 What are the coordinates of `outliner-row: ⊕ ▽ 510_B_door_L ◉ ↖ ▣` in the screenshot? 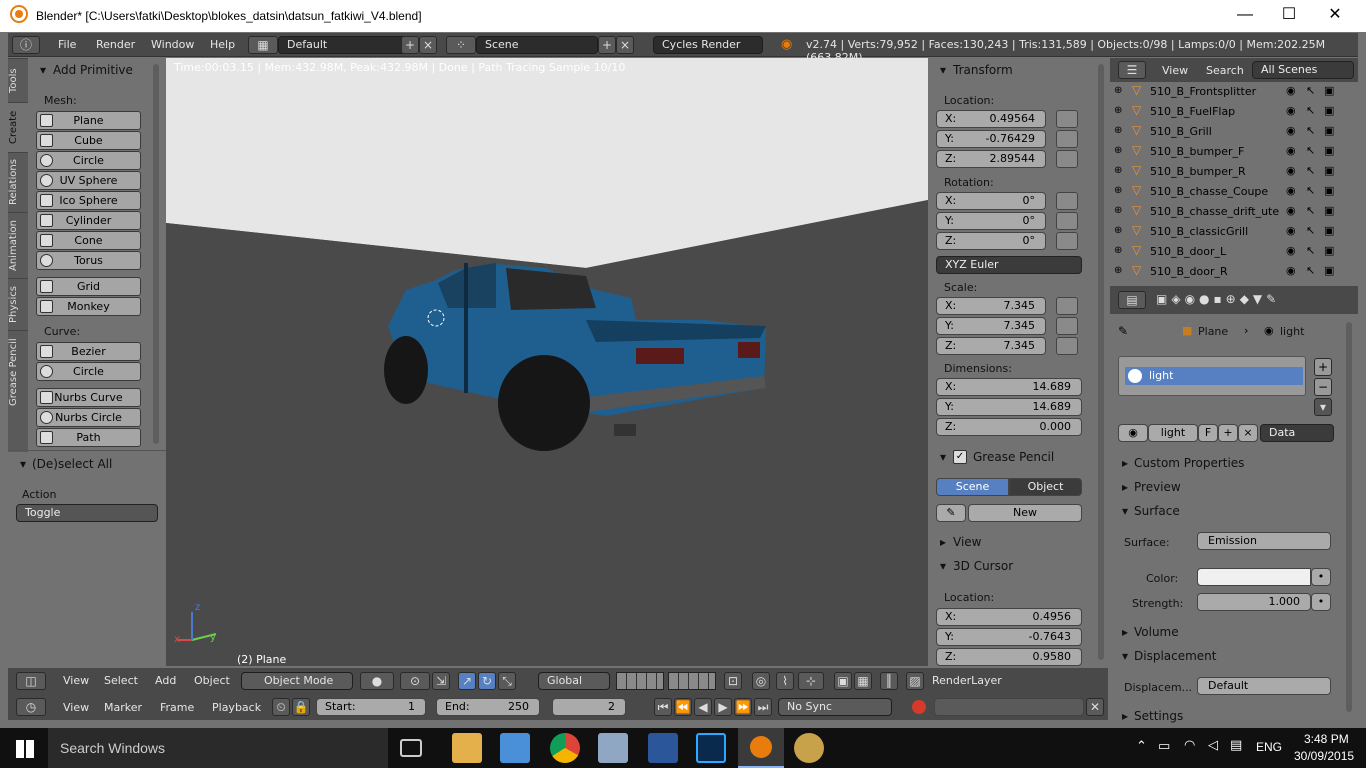 It's located at (1234, 252).